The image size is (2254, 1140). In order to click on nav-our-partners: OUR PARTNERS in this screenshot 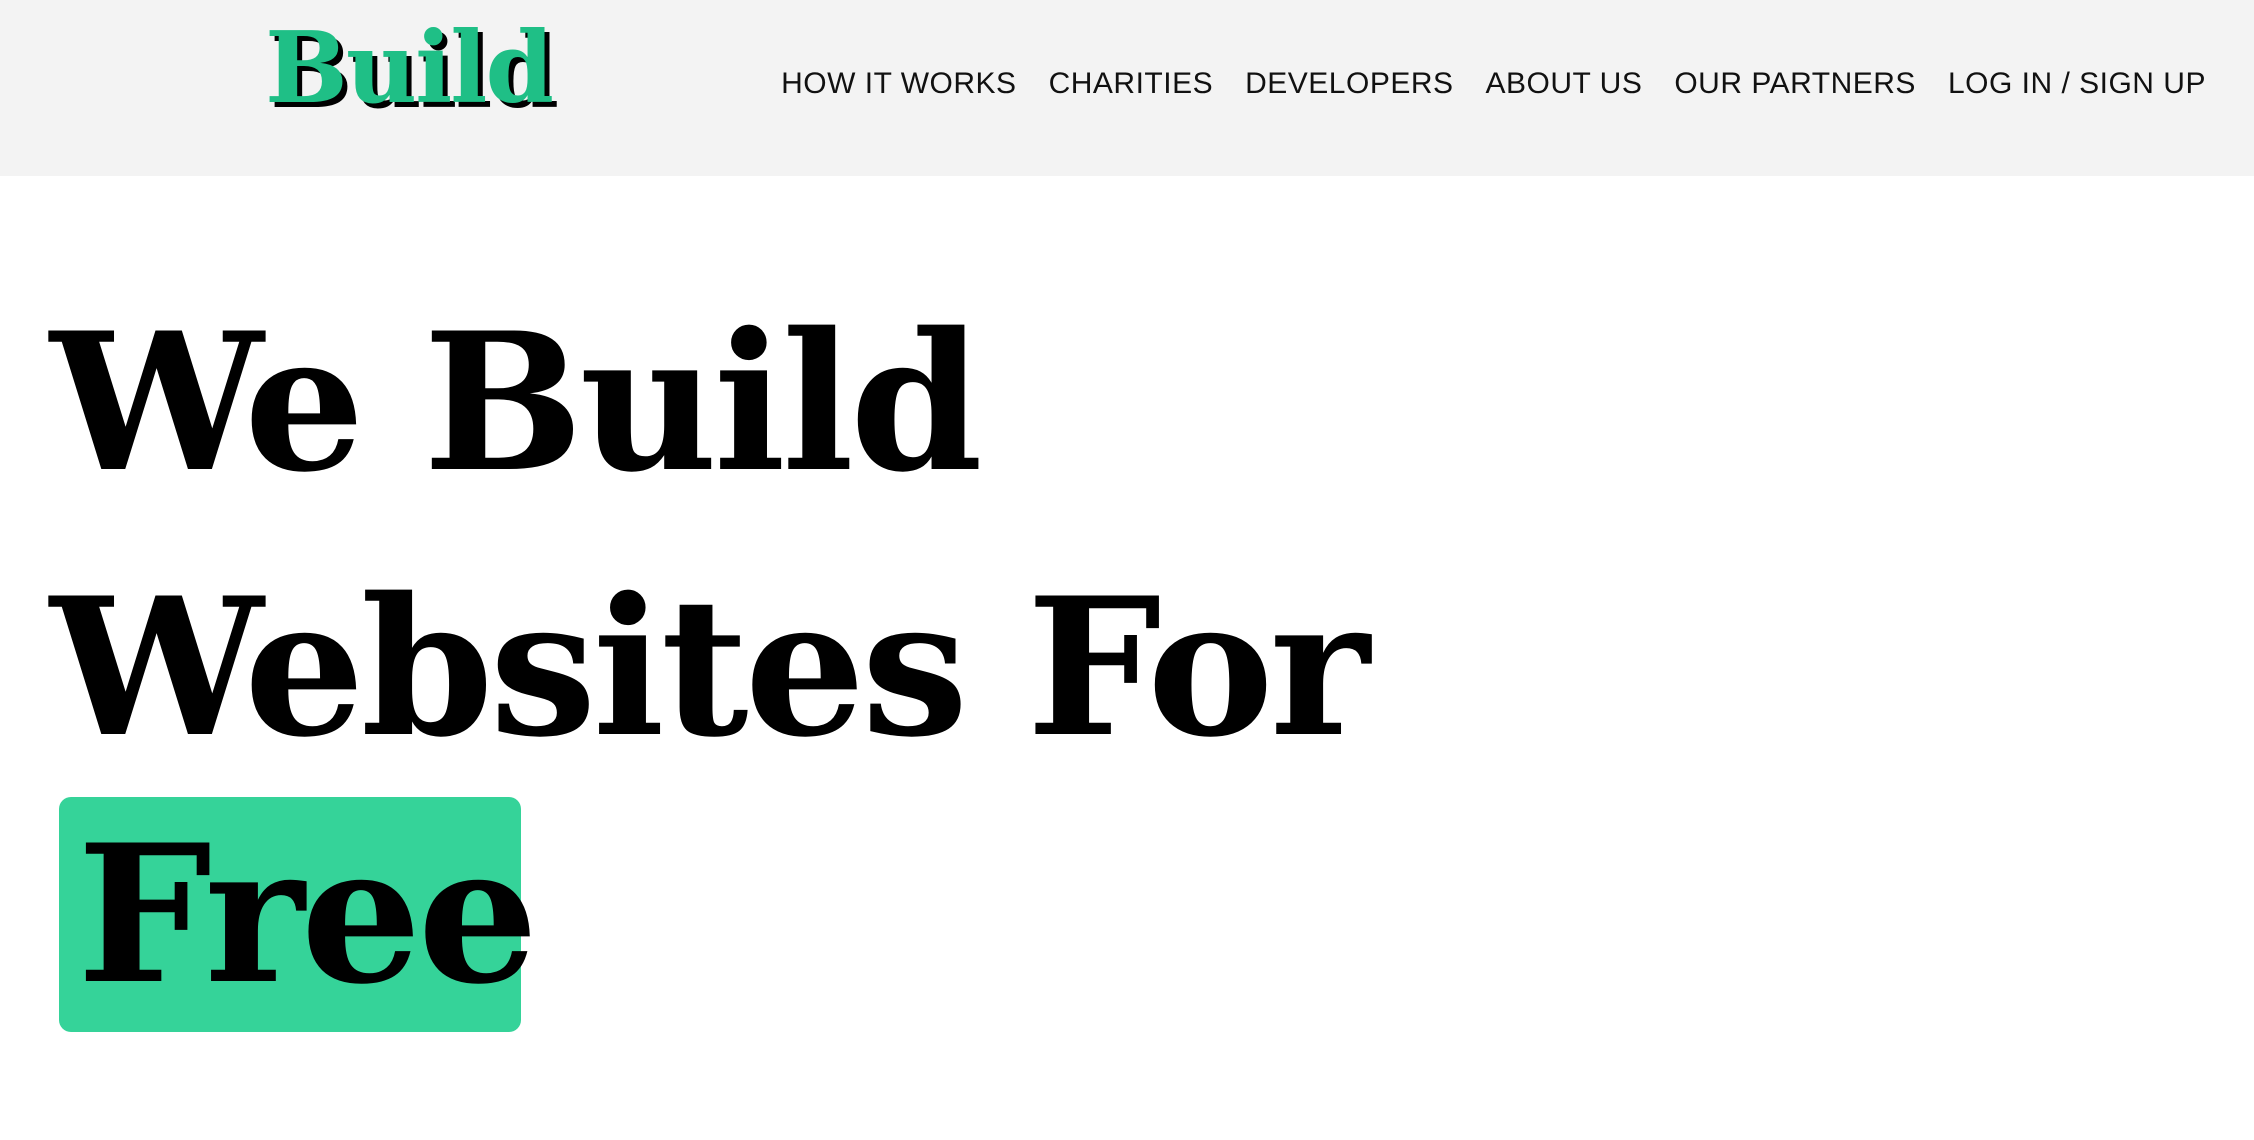, I will do `click(1795, 84)`.